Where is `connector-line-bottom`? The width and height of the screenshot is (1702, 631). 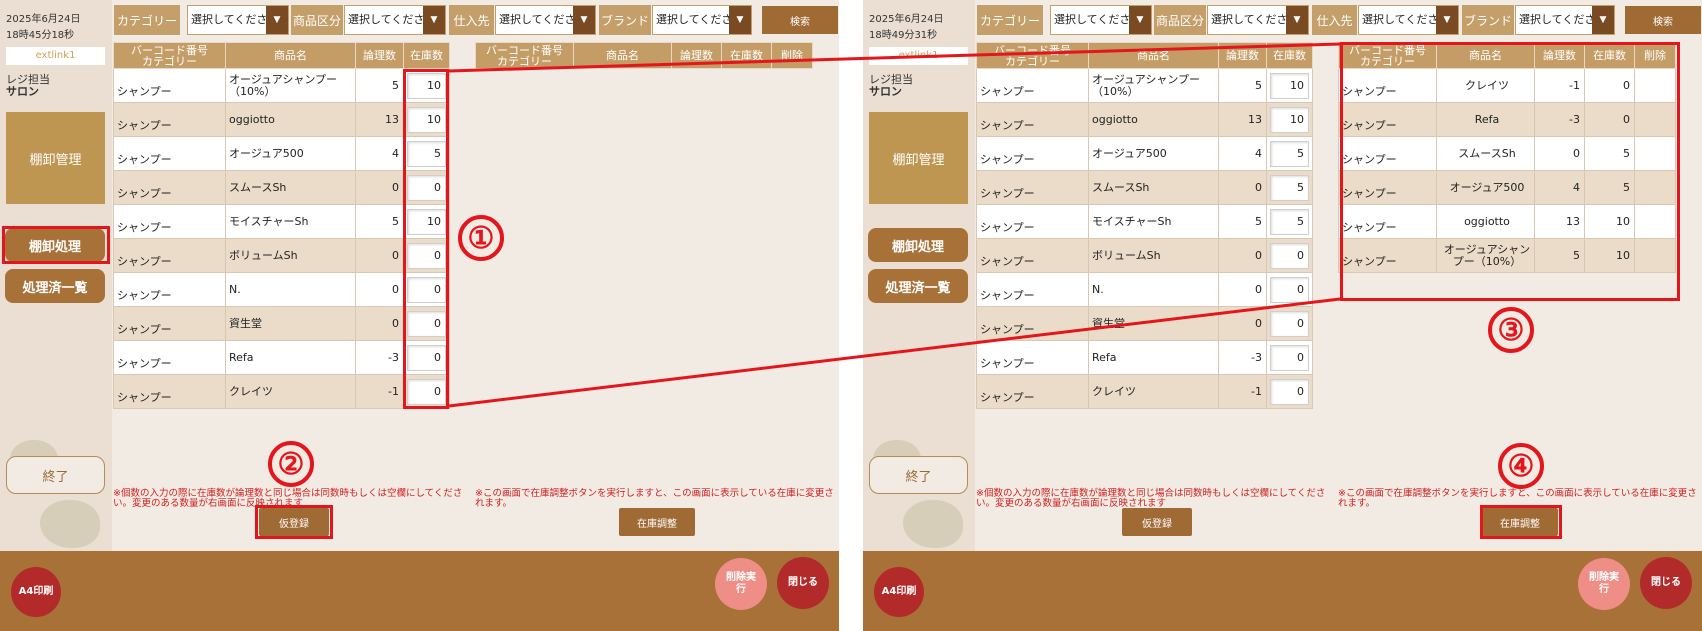
connector-line-bottom is located at coordinates (894, 352).